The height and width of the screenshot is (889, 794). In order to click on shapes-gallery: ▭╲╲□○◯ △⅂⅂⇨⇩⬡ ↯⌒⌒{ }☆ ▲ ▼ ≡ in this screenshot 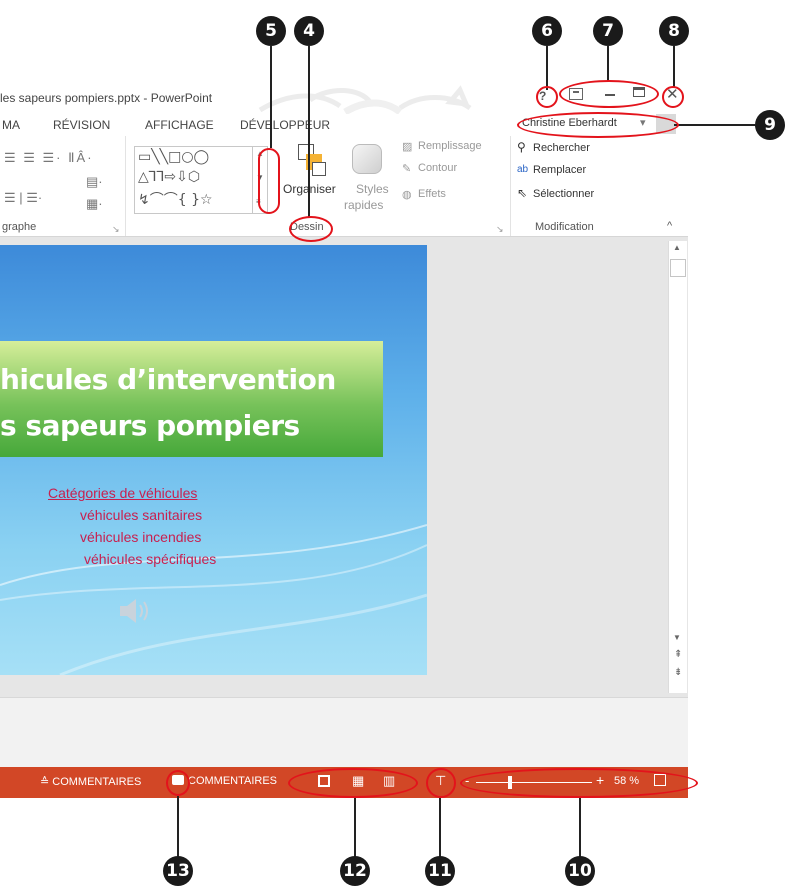, I will do `click(201, 180)`.